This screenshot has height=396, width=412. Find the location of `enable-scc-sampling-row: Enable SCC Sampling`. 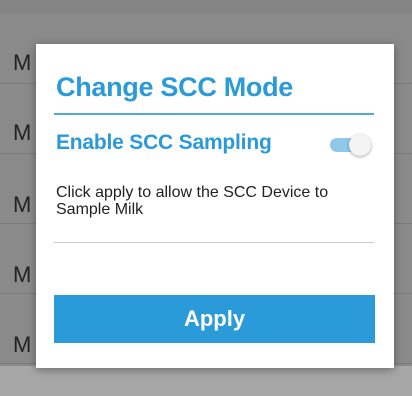

enable-scc-sampling-row: Enable SCC Sampling is located at coordinates (215, 143).